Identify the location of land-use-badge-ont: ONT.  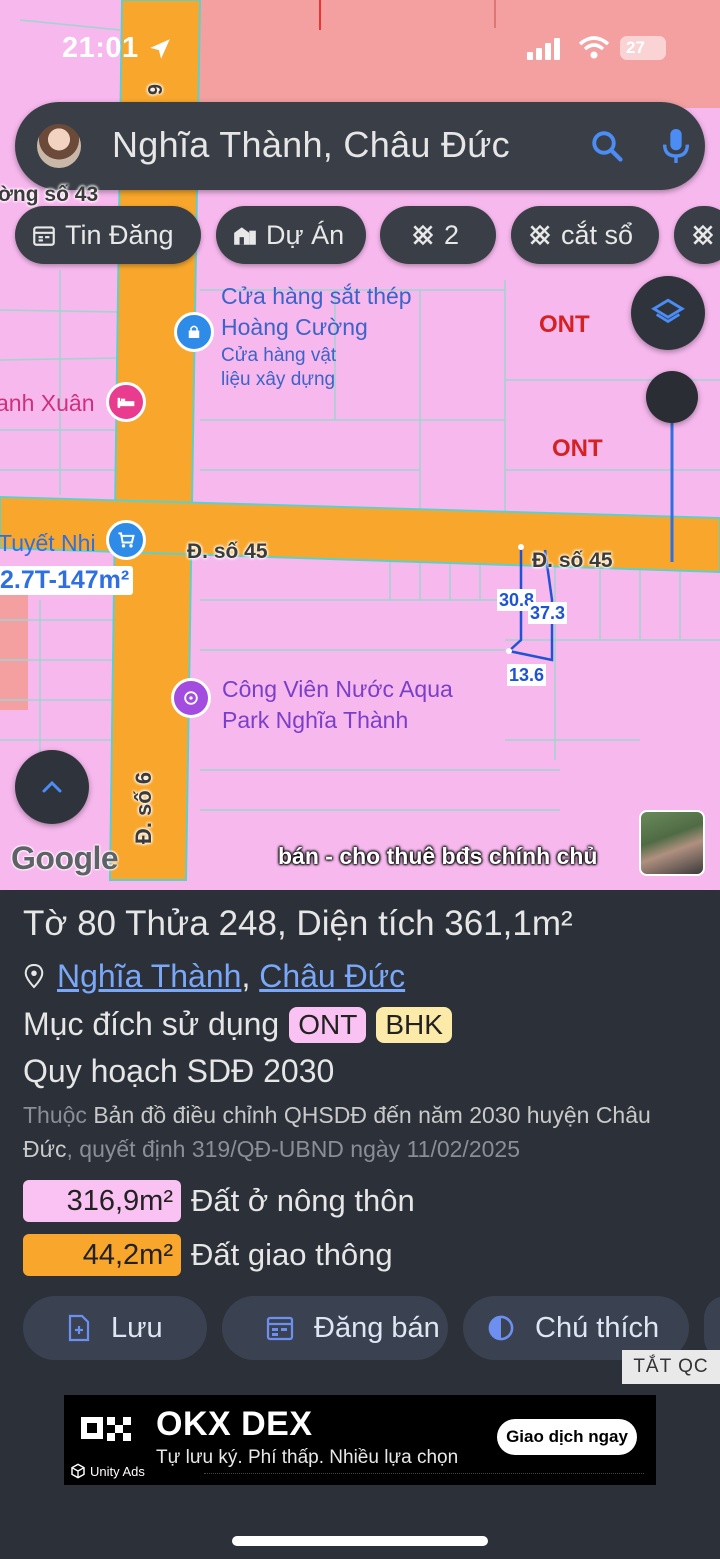
(328, 1024).